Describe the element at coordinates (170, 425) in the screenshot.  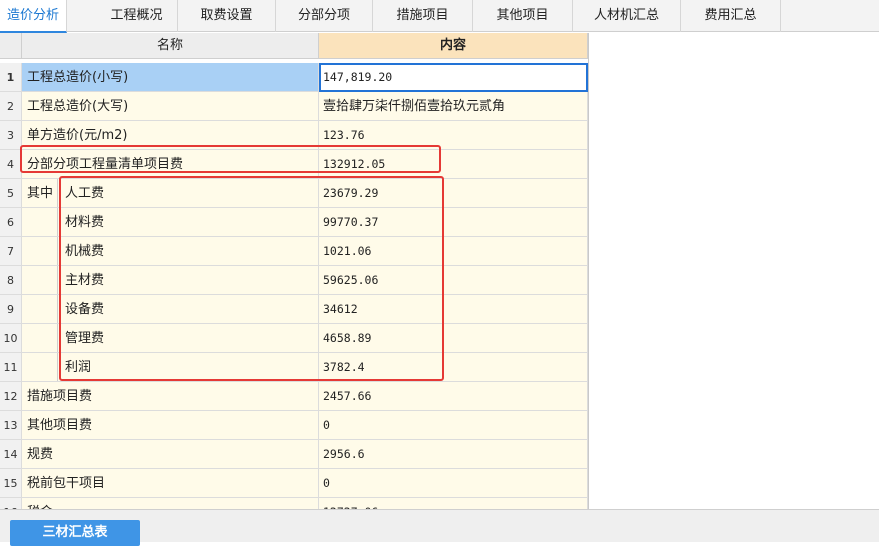
I see `row-name-cell: 其他项目费` at that location.